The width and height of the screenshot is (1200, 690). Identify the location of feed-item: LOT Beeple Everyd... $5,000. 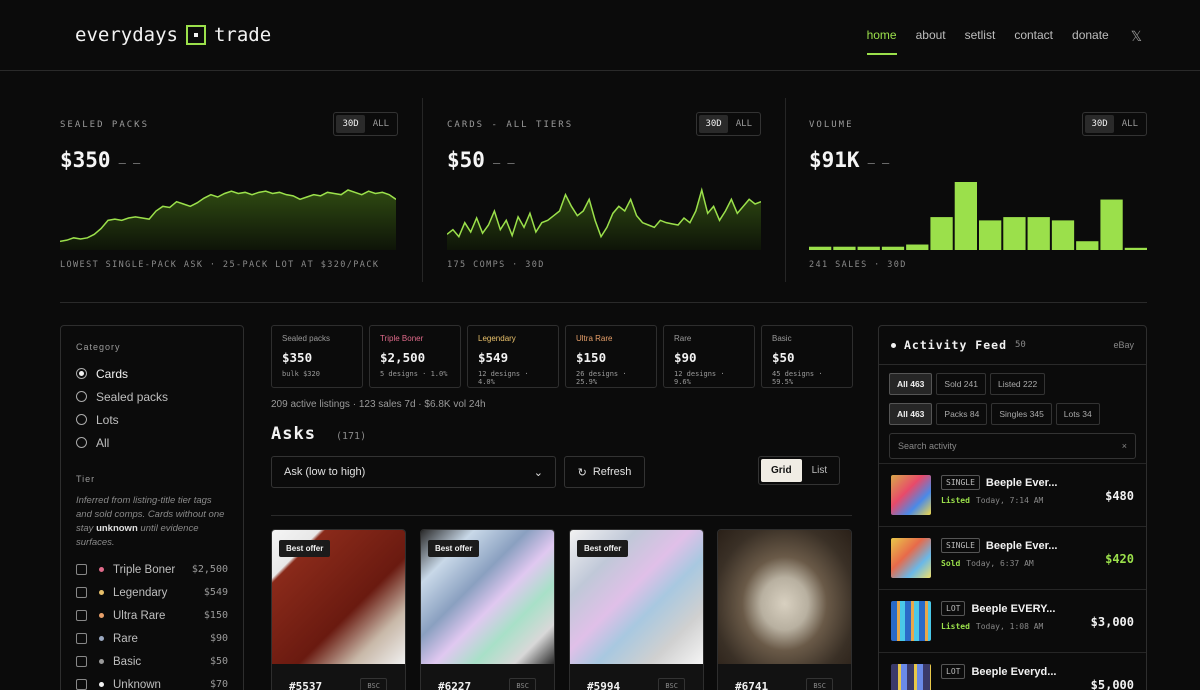
(1012, 671).